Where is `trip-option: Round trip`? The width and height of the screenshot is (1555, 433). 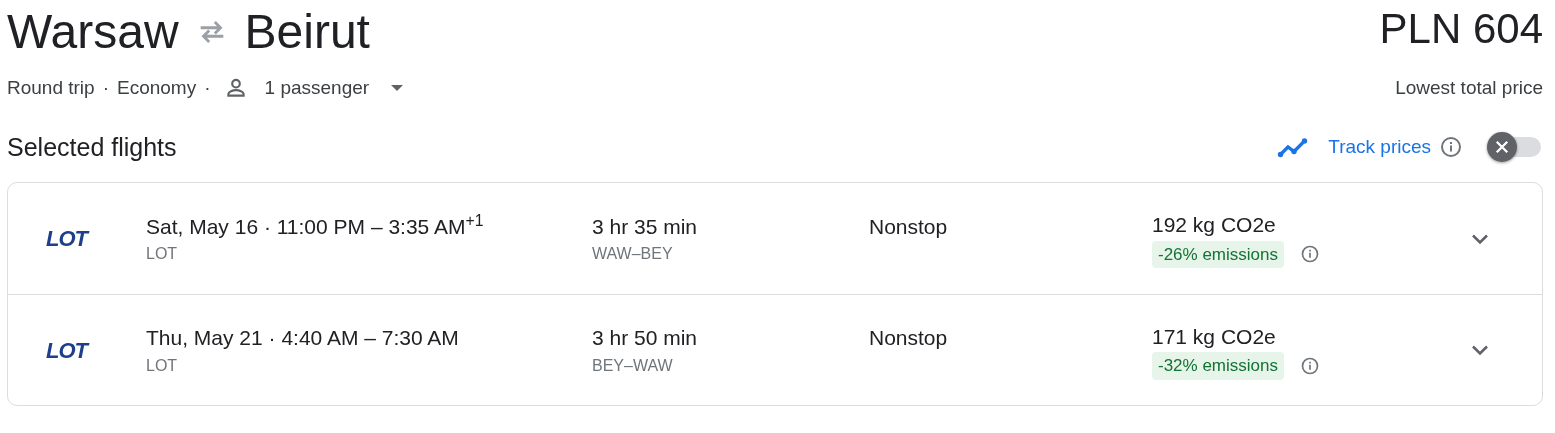
trip-option: Round trip is located at coordinates (51, 88).